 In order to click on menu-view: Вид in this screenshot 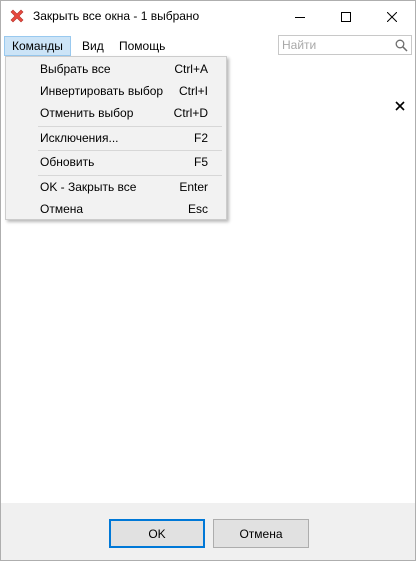, I will do `click(93, 46)`.